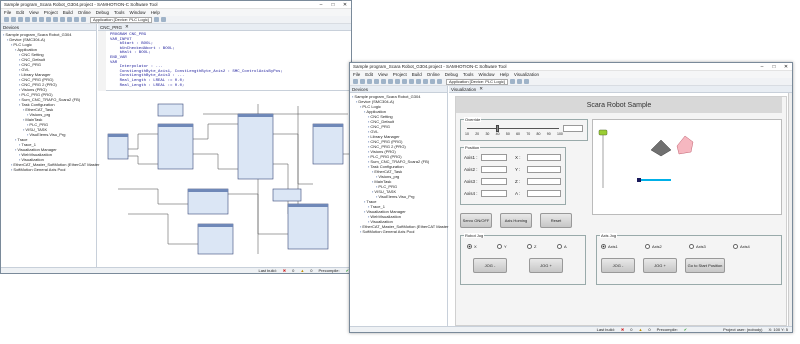  I want to click on tab-label: Visualization, so click(464, 89).